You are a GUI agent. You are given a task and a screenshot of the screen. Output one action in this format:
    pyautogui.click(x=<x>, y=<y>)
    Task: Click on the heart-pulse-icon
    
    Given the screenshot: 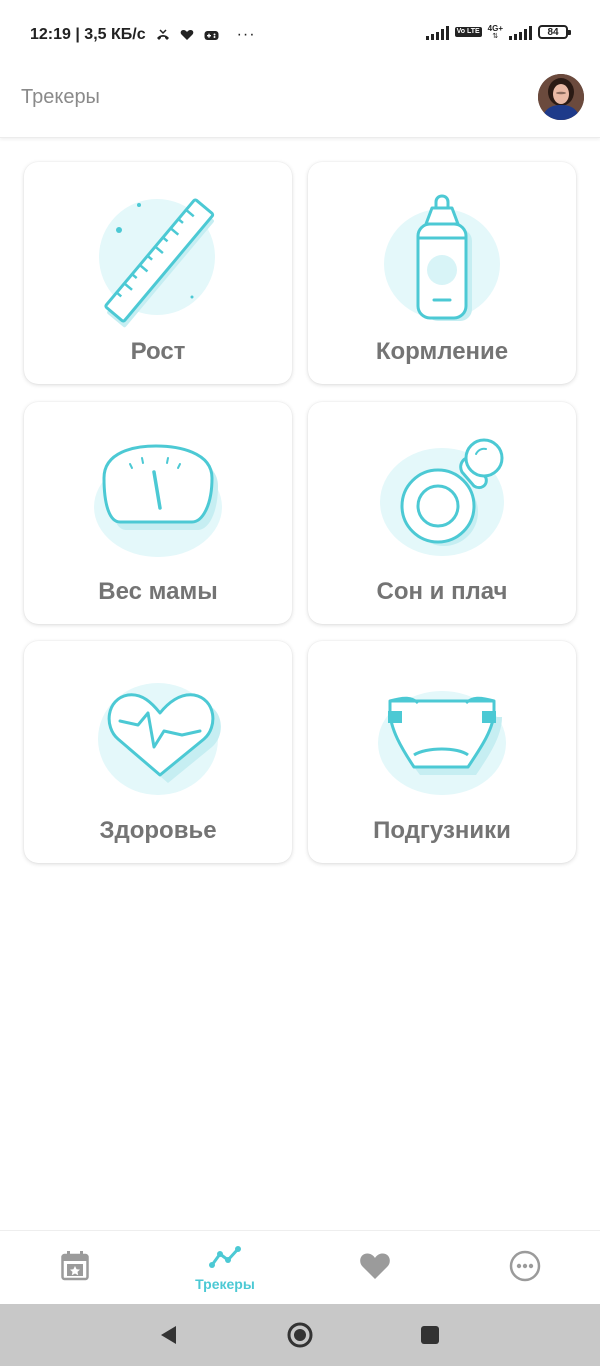 What is the action you would take?
    pyautogui.click(x=158, y=731)
    